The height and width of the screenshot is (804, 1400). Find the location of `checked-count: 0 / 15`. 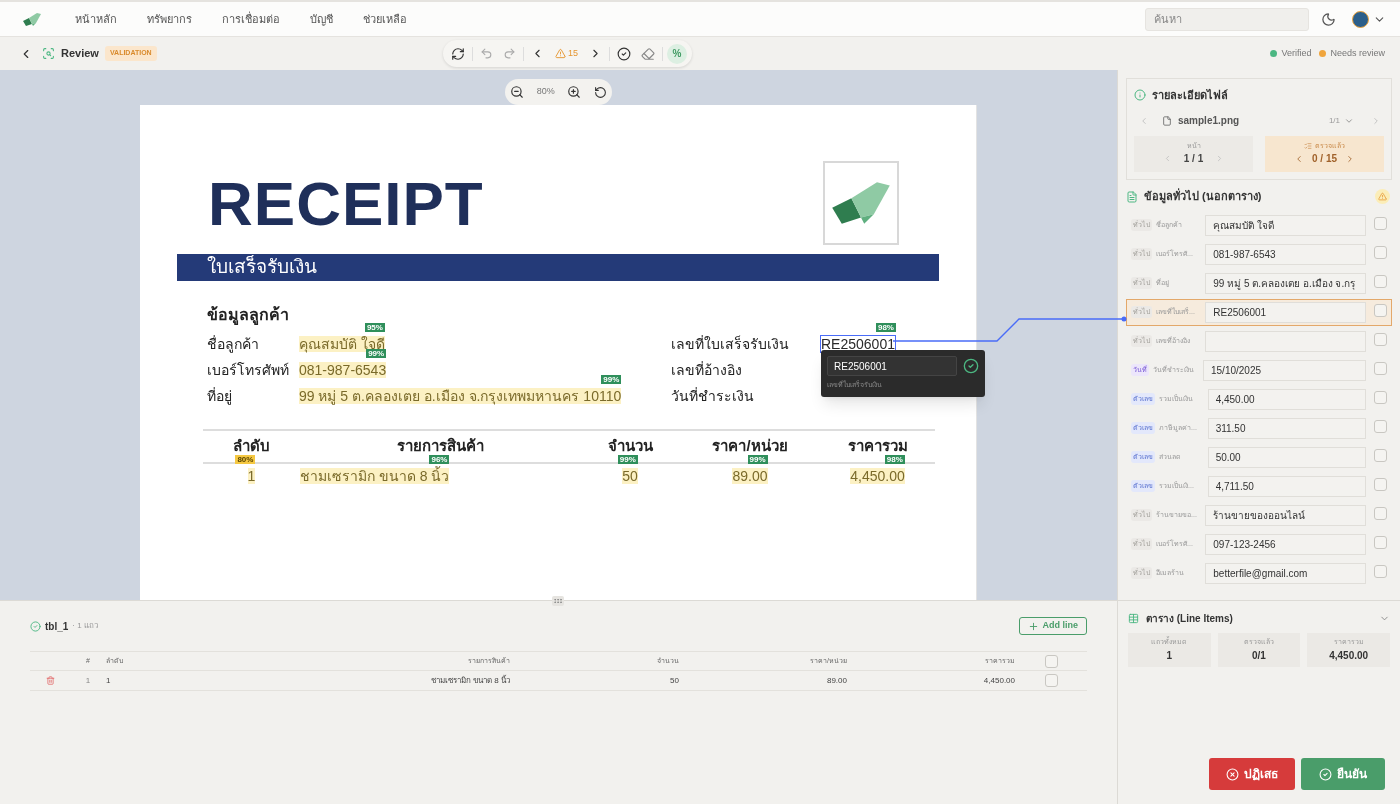

checked-count: 0 / 15 is located at coordinates (1324, 159).